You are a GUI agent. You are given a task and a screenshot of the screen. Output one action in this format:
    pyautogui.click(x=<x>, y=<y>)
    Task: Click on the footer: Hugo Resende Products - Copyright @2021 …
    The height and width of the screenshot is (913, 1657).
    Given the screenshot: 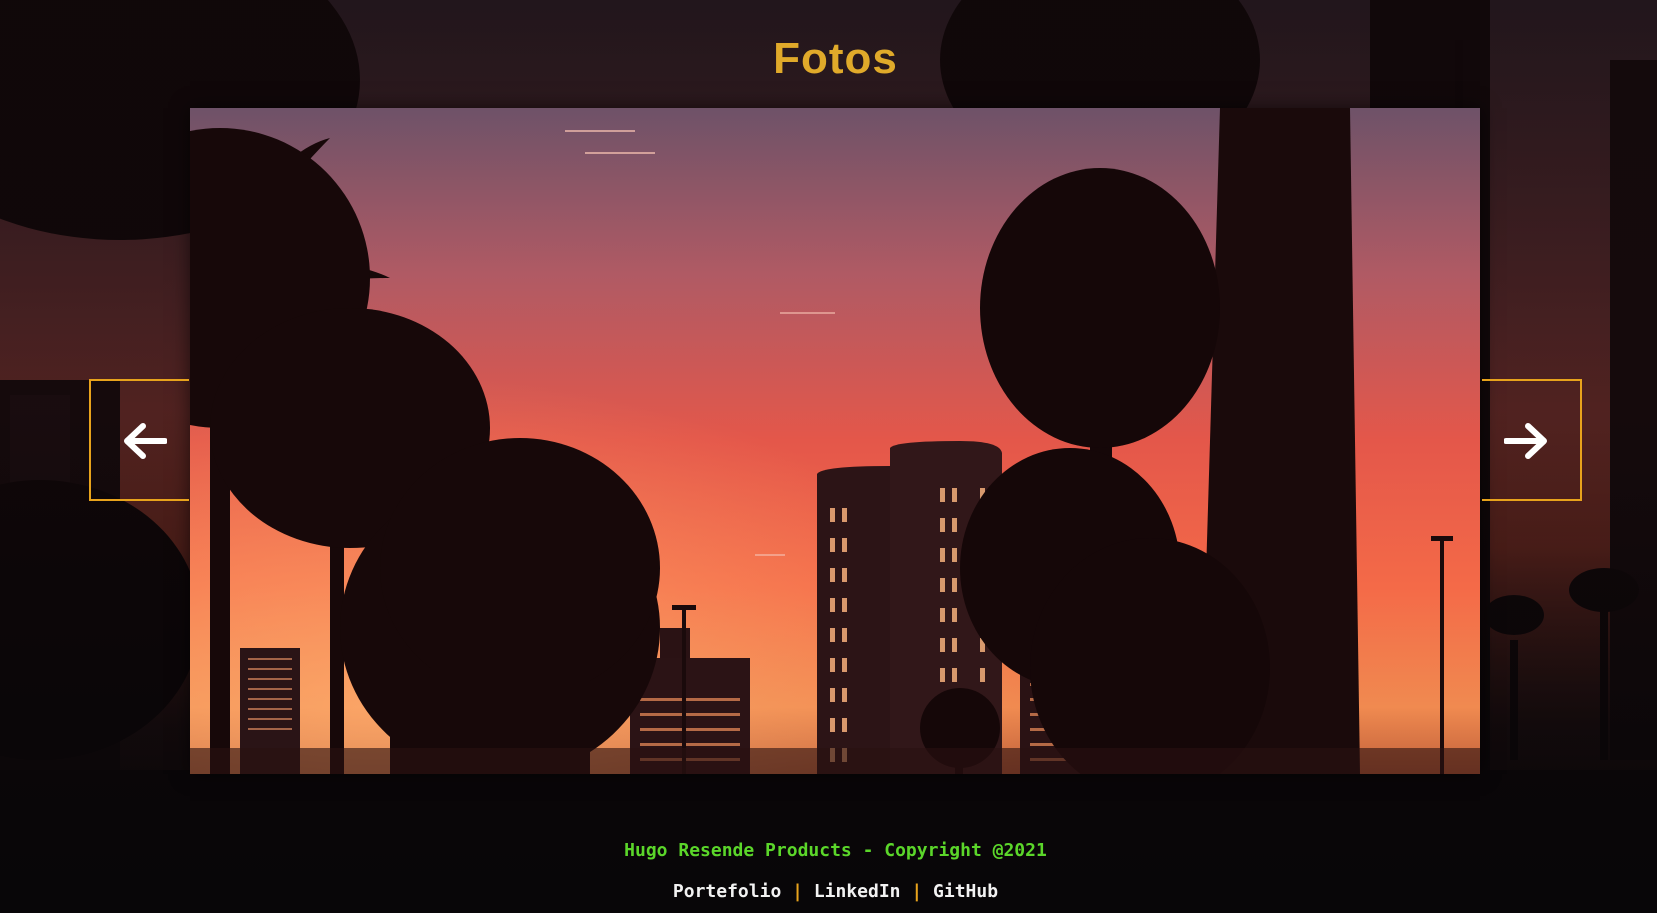 What is the action you would take?
    pyautogui.click(x=828, y=871)
    